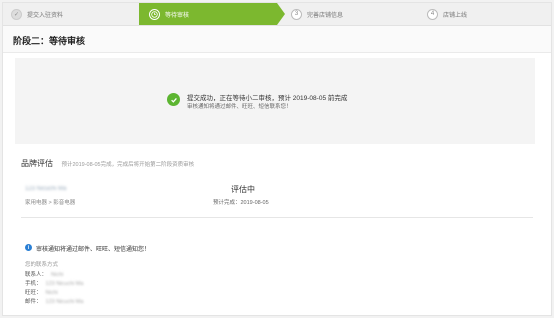 This screenshot has height=318, width=554. What do you see at coordinates (277, 217) in the screenshot?
I see `divider` at bounding box center [277, 217].